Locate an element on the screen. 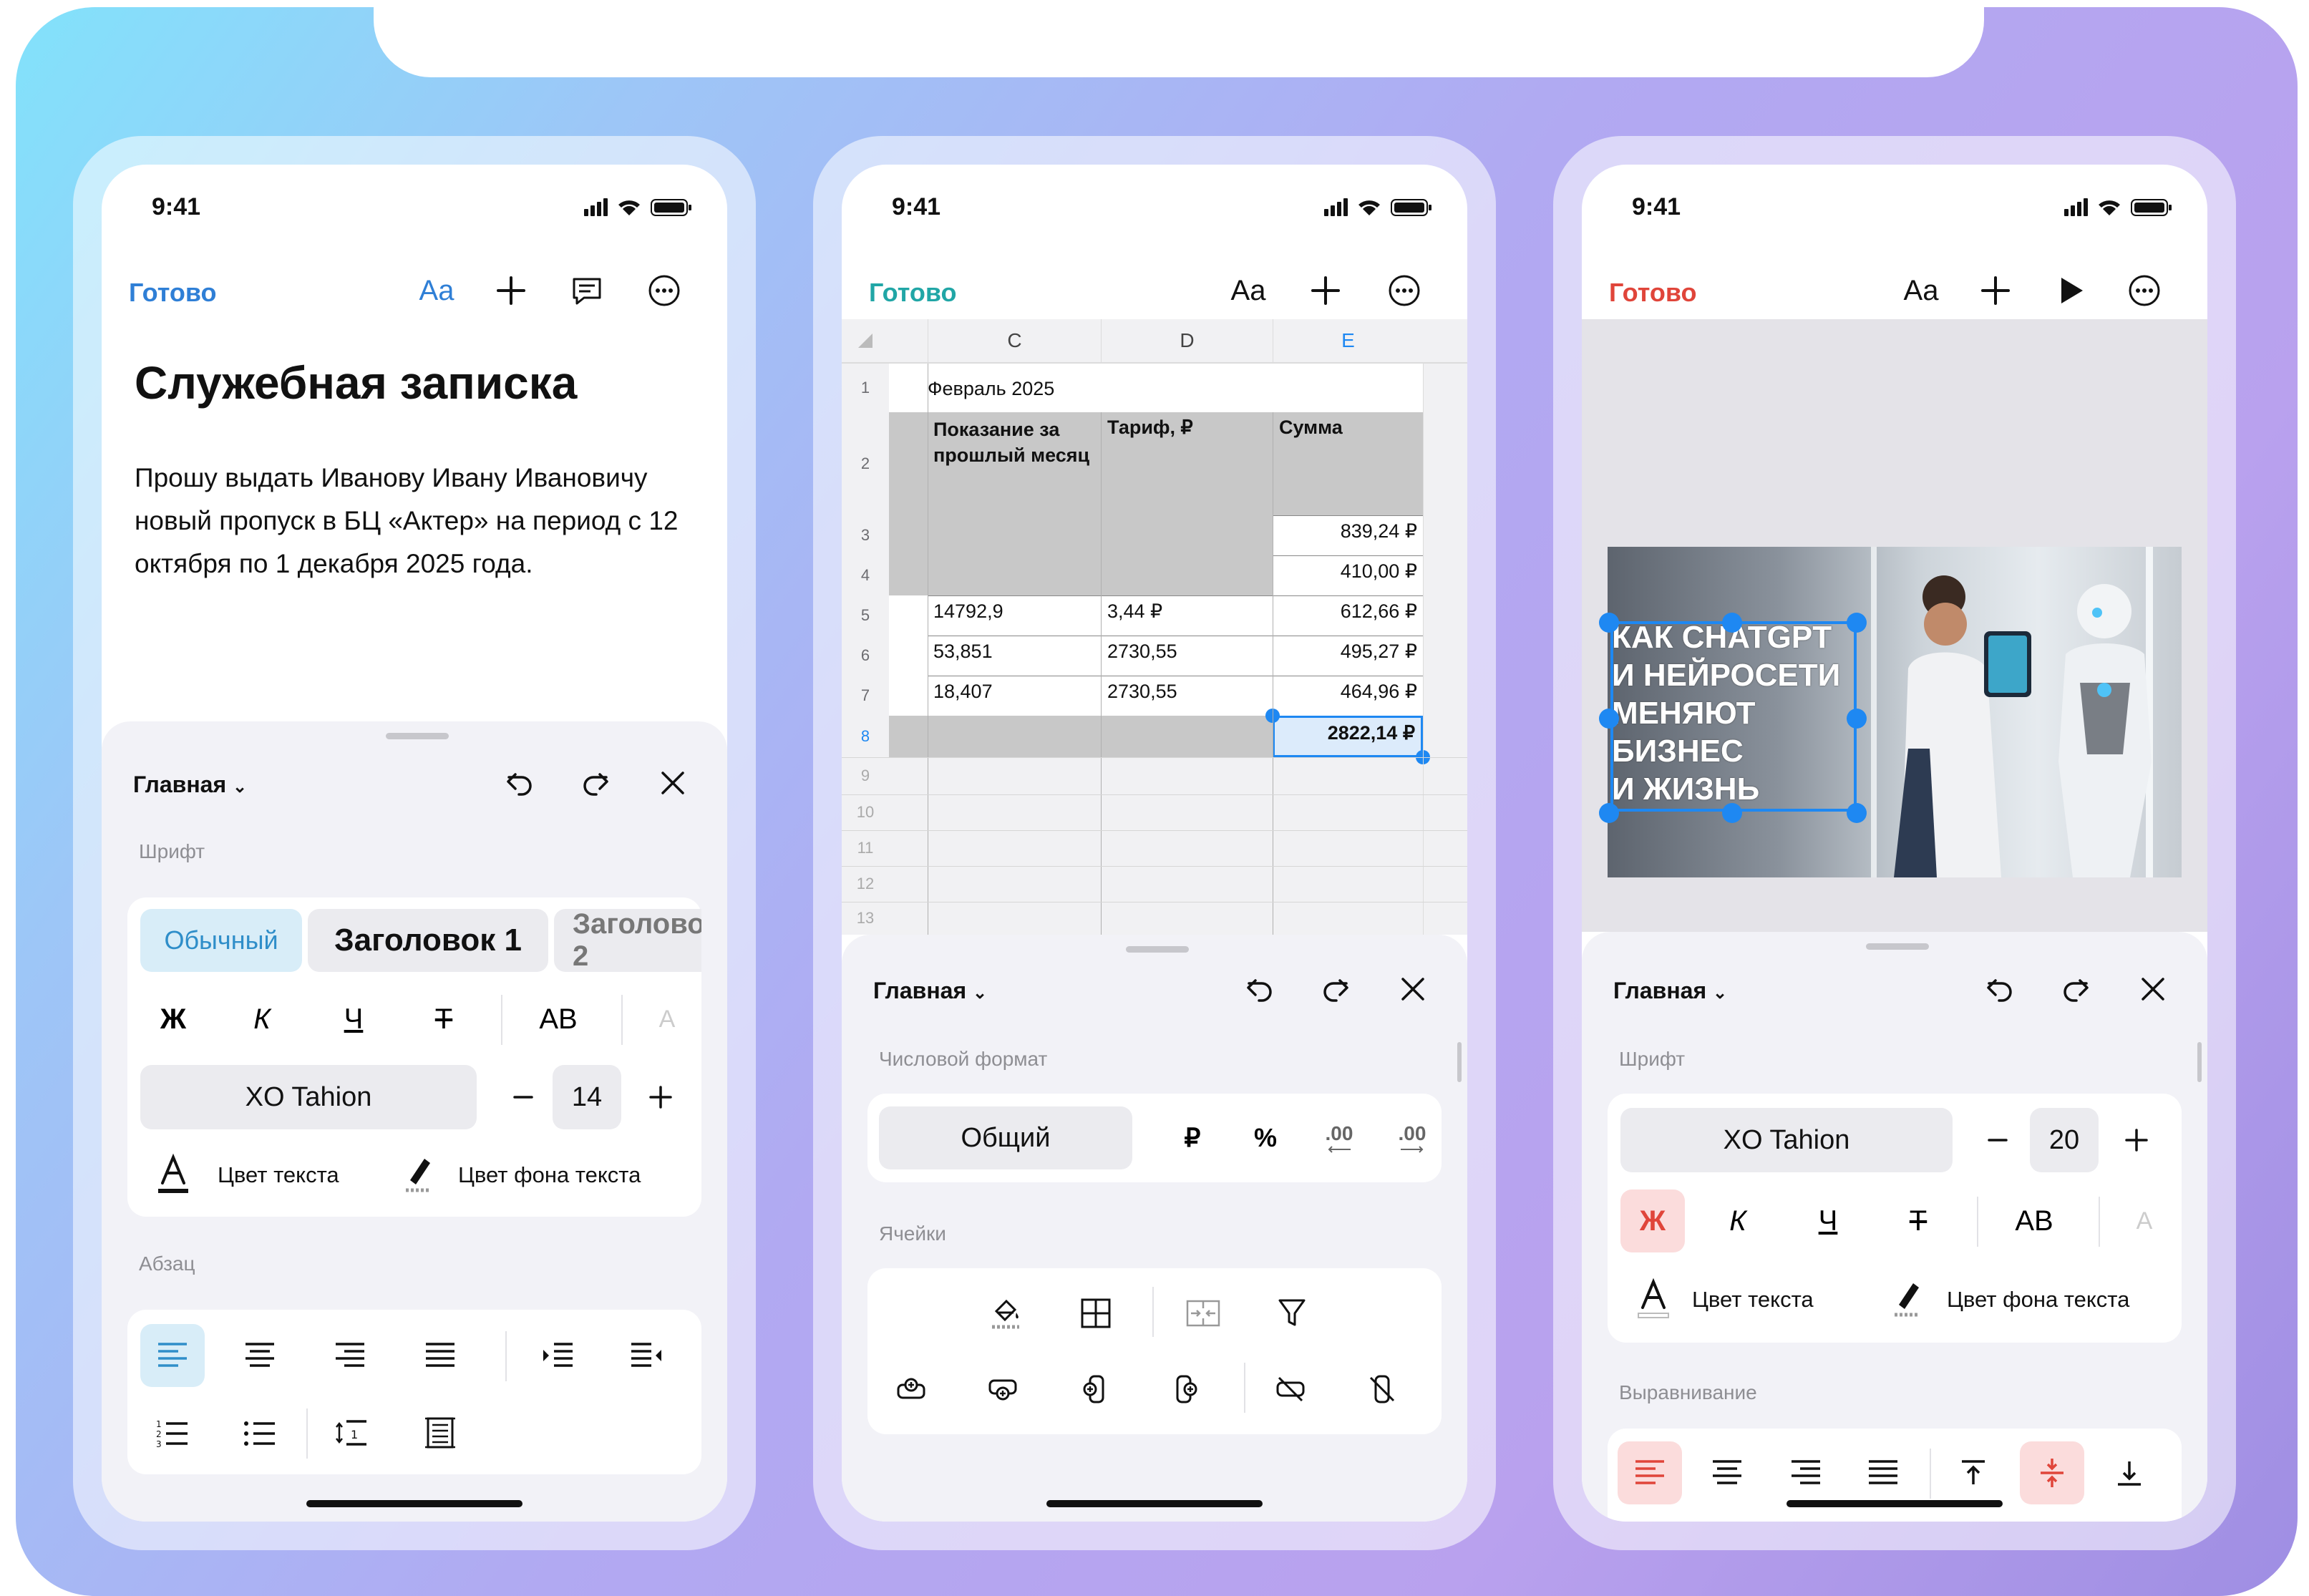 This screenshot has width=2309, height=1596. style-normal: Обычный is located at coordinates (221, 940).